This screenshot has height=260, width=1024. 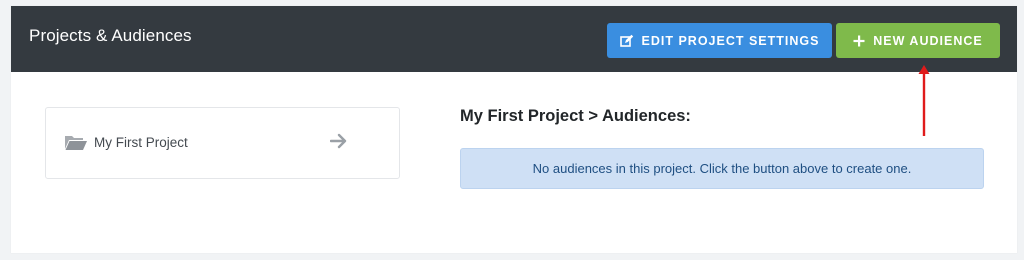 What do you see at coordinates (626, 41) in the screenshot?
I see `edit-icon` at bounding box center [626, 41].